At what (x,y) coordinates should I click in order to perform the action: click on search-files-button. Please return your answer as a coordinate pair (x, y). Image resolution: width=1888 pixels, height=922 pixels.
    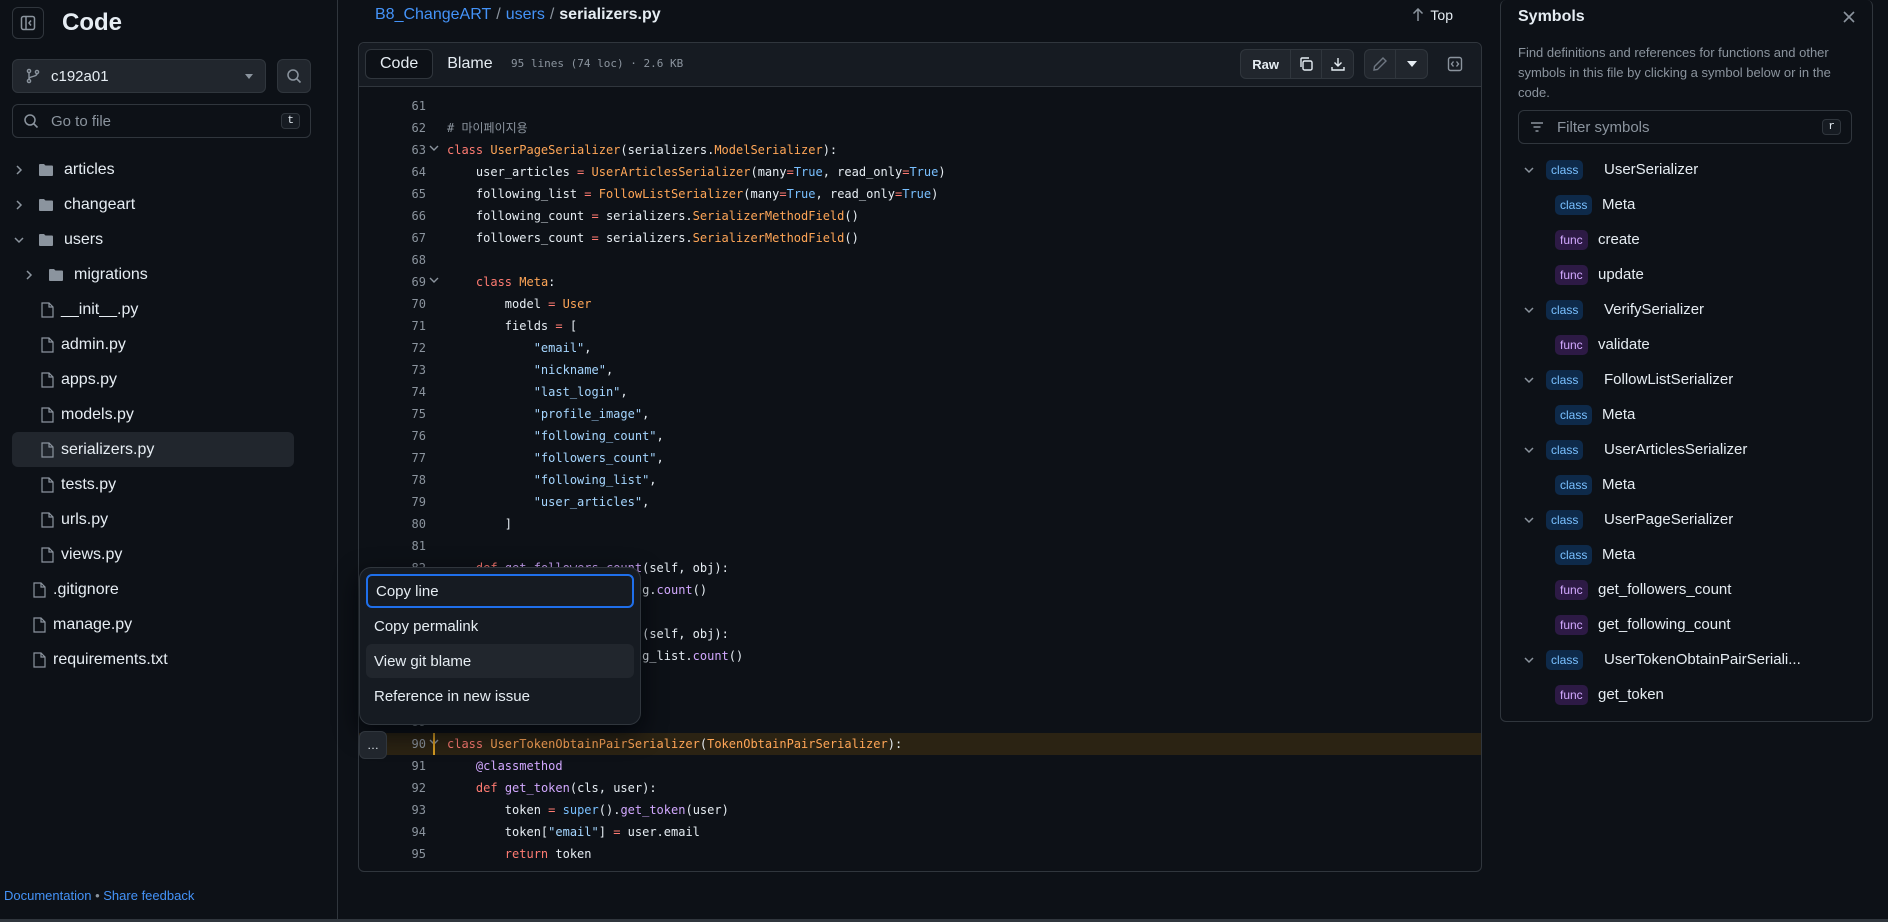
    Looking at the image, I should click on (294, 76).